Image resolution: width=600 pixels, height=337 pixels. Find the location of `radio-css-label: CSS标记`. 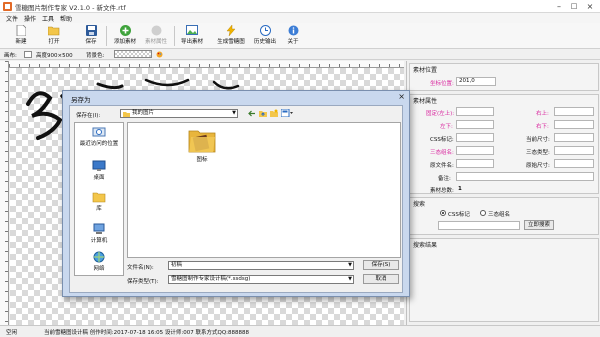

radio-css-label: CSS标记 is located at coordinates (459, 215).